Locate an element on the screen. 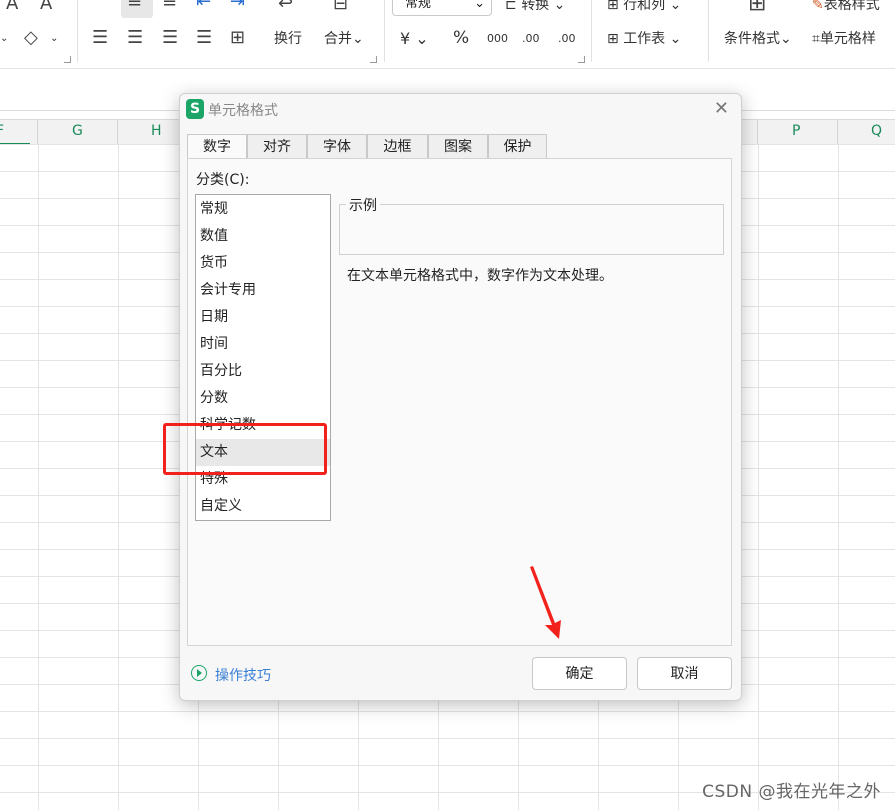  tab-font: 字体 is located at coordinates (337, 146).